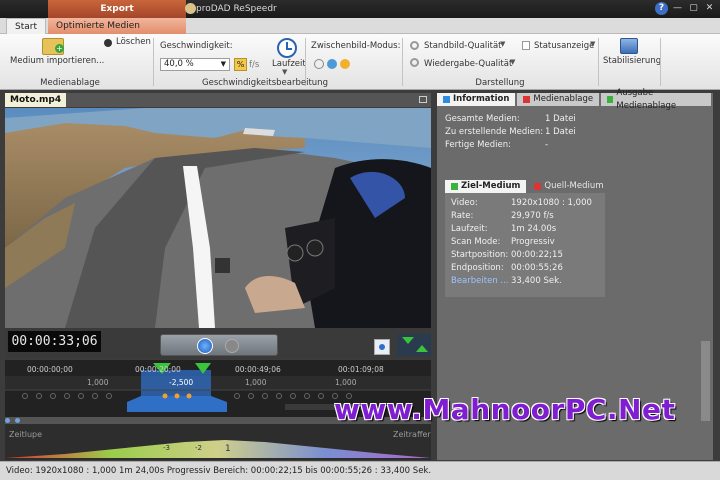 The width and height of the screenshot is (720, 480). Describe the element at coordinates (533, 242) in the screenshot. I see `detail-value: Progressiv` at that location.